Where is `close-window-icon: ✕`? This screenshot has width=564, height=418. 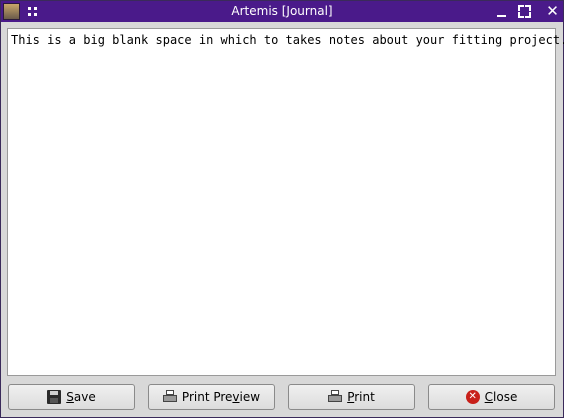
close-window-icon: ✕ is located at coordinates (552, 11).